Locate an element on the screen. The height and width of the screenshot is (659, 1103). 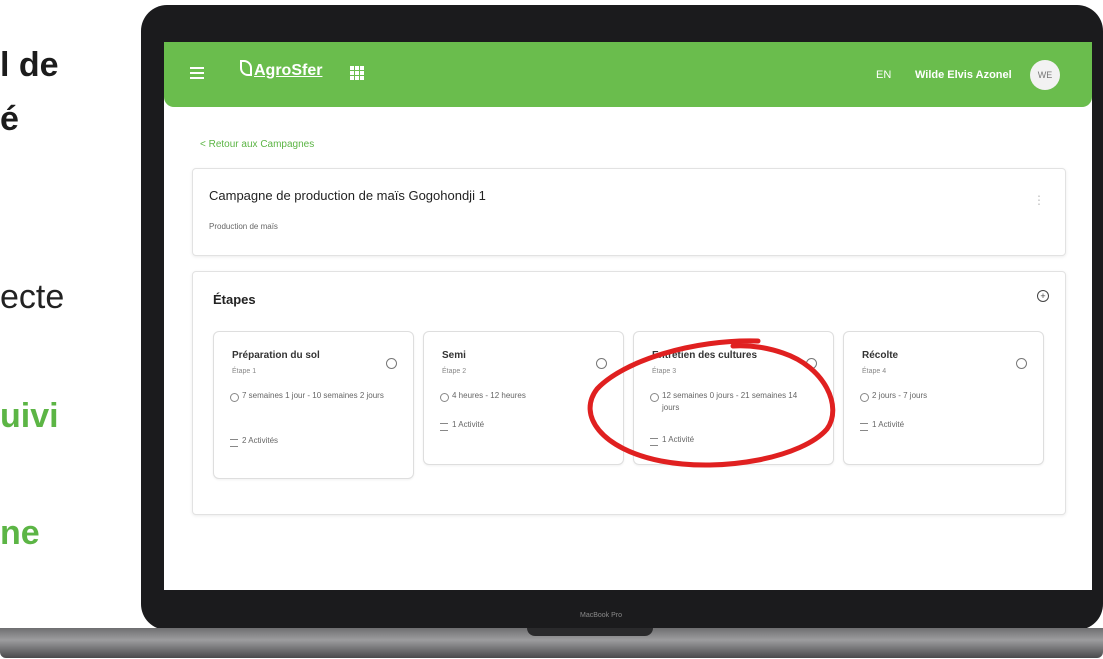
step-name: Semi is located at coordinates (454, 355).